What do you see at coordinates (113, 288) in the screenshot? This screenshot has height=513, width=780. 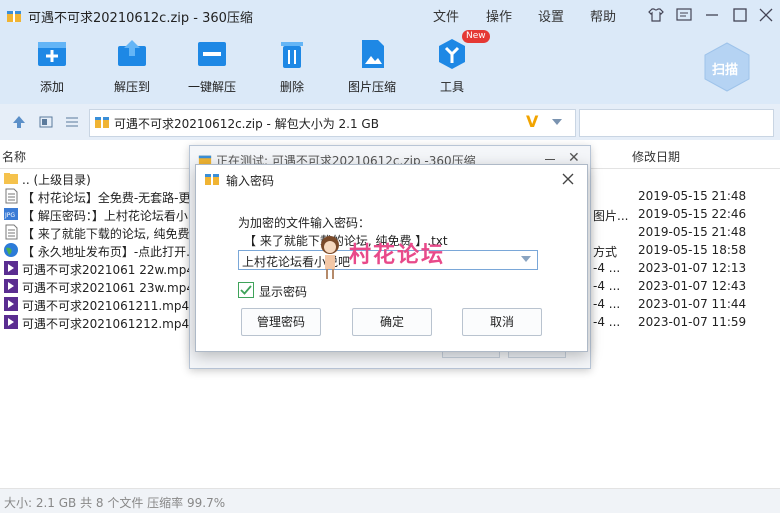 I see `file-name: 可遇不可求2021061 23w.mp4 *` at bounding box center [113, 288].